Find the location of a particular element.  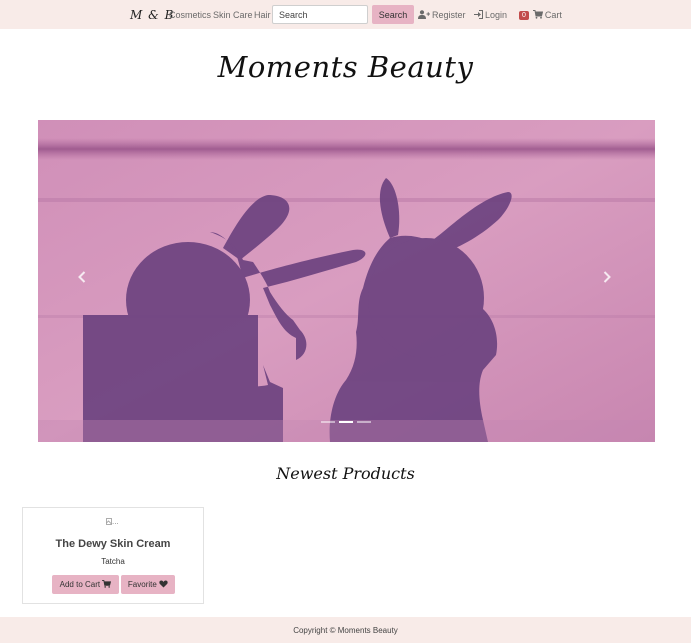

favorite-button: Favorite is located at coordinates (148, 584).